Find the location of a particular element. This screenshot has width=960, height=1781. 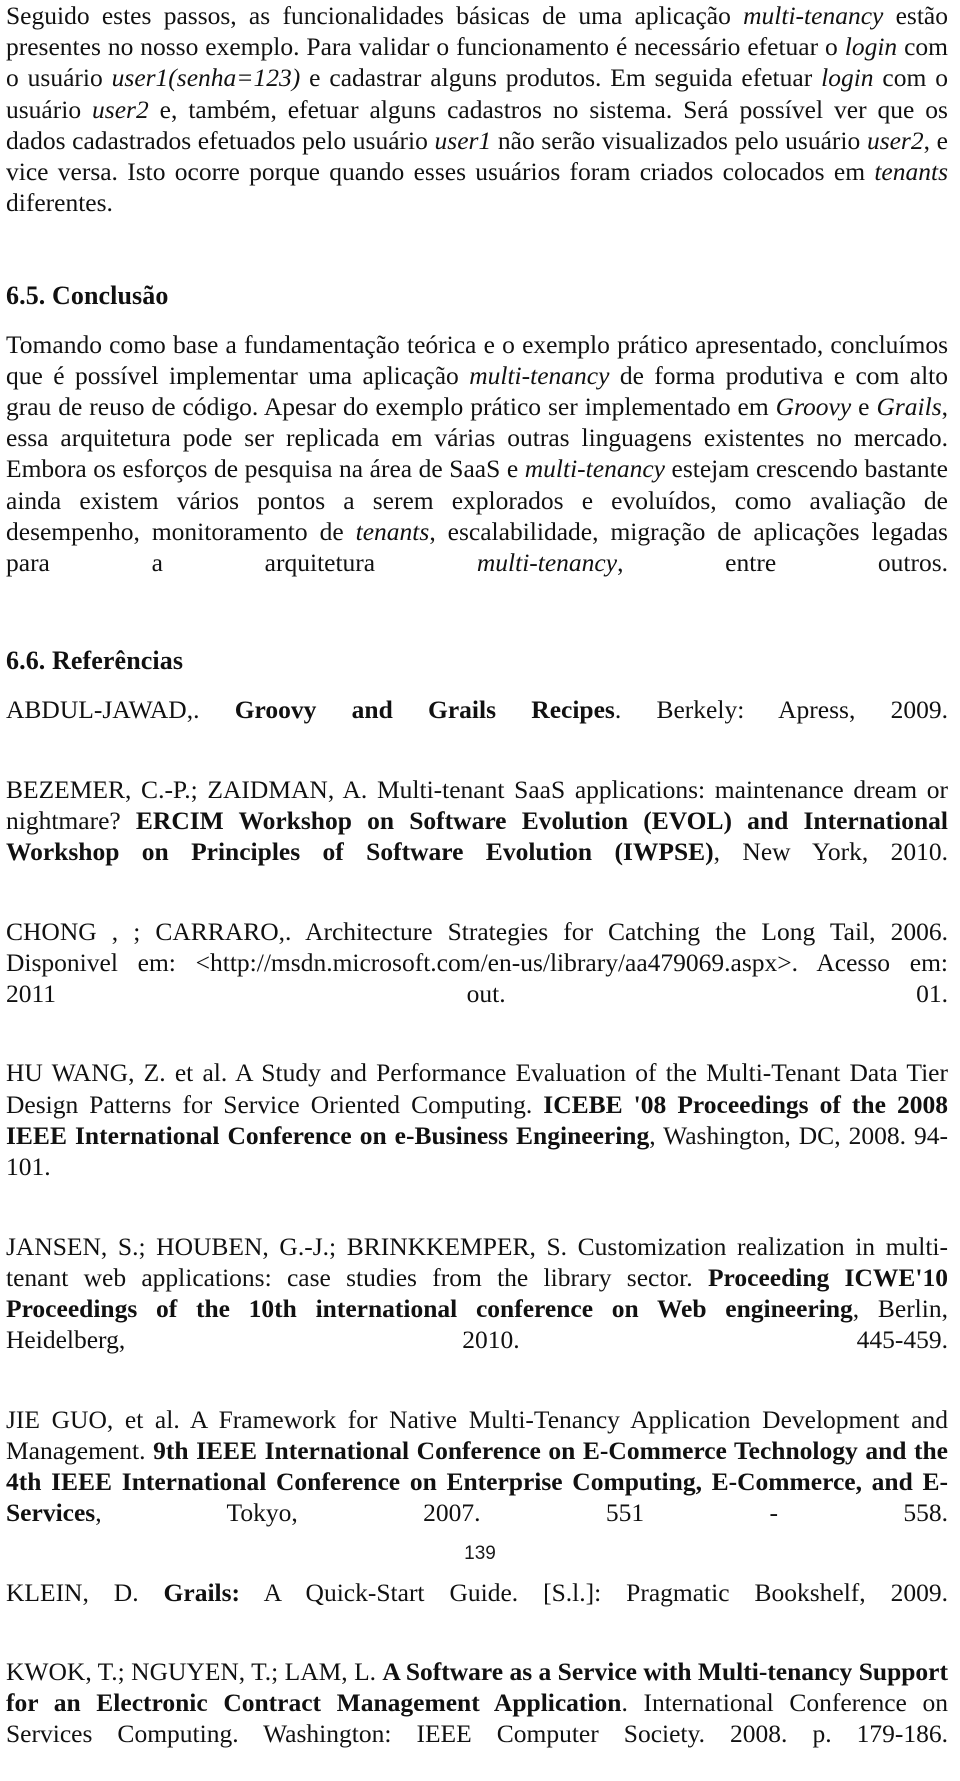

text-run: KLEIN, D. is located at coordinates (85, 1592).